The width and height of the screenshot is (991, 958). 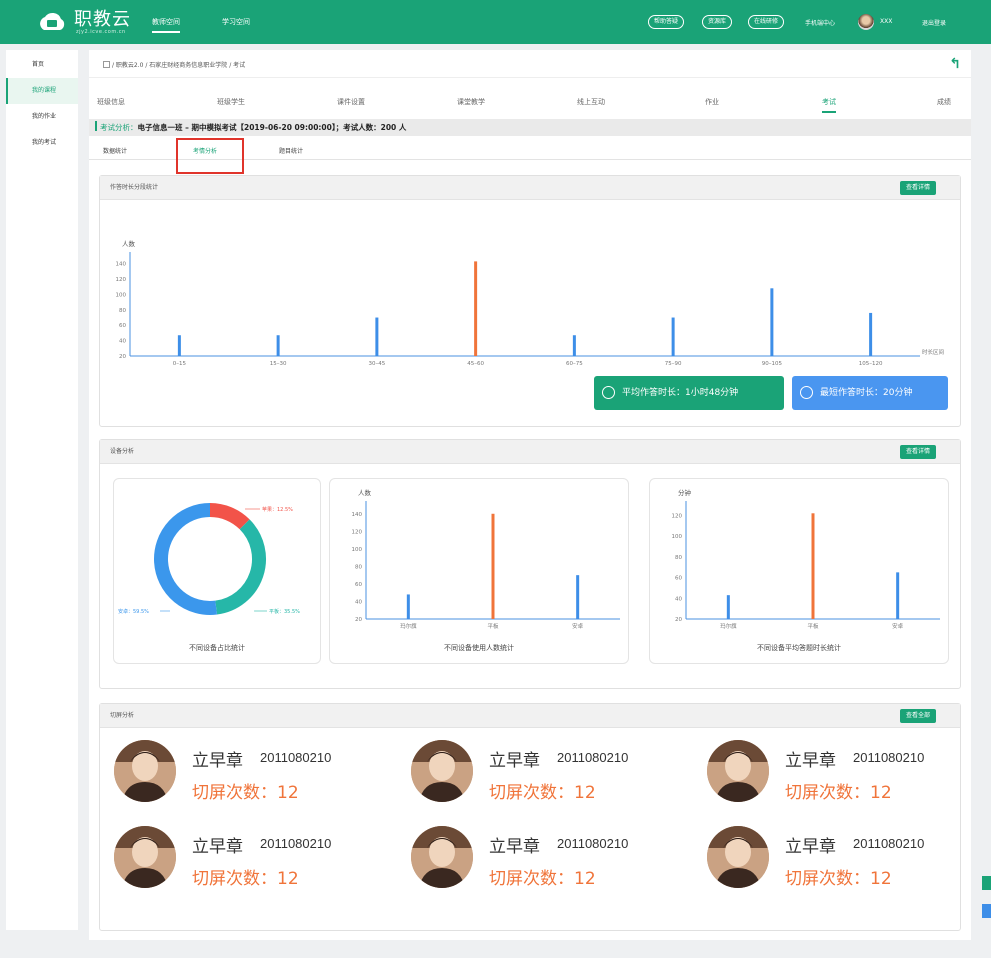 I want to click on device-share-donut-chart: 苹果：12.5% 平板：35.5% 安卓：59.5%, so click(x=209, y=559).